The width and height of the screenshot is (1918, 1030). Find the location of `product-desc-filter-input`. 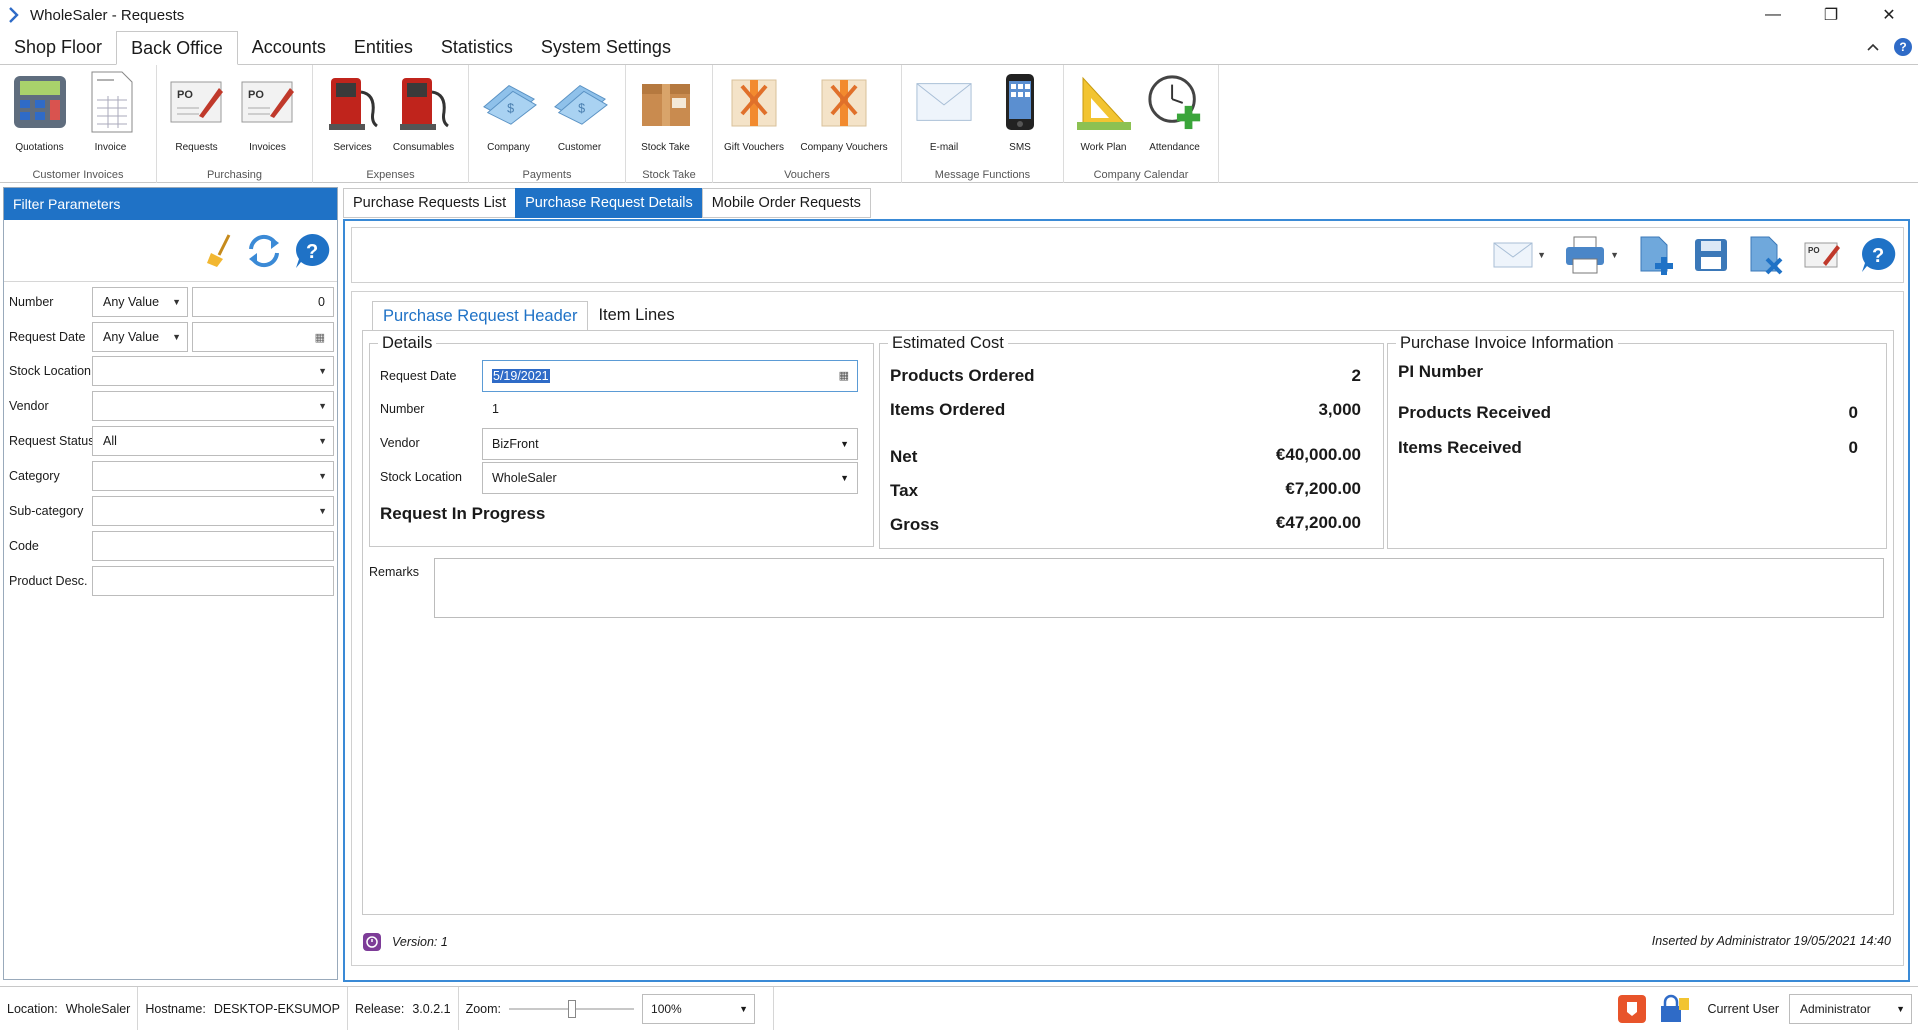

product-desc-filter-input is located at coordinates (213, 581).